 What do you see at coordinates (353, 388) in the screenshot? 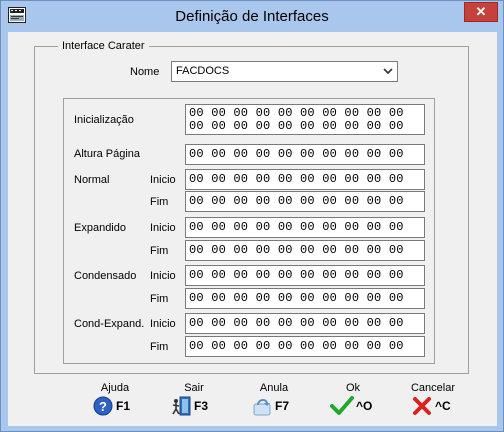
I see `ok-label: Ok` at bounding box center [353, 388].